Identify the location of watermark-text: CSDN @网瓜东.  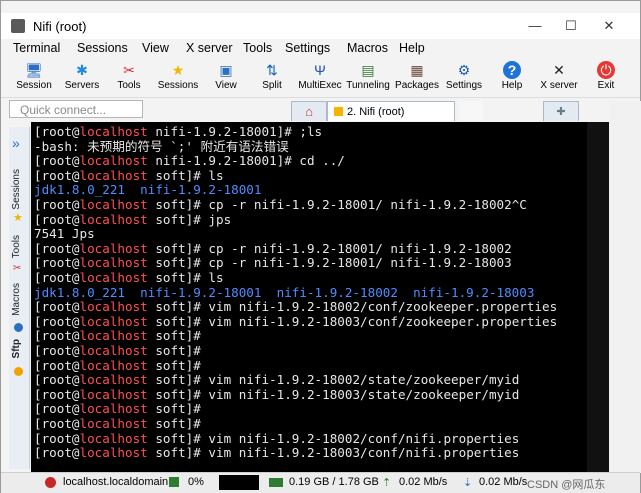
(566, 485).